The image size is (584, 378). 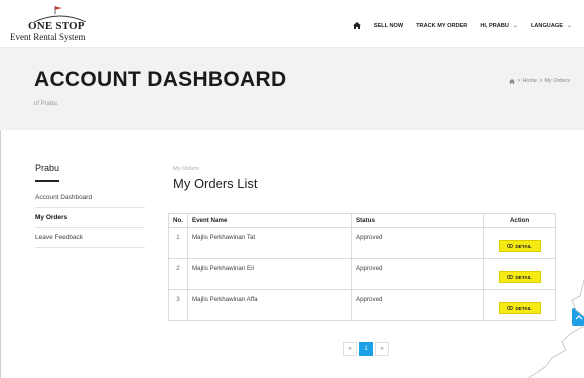 What do you see at coordinates (47, 168) in the screenshot?
I see `sidebar-user-name: Prabu` at bounding box center [47, 168].